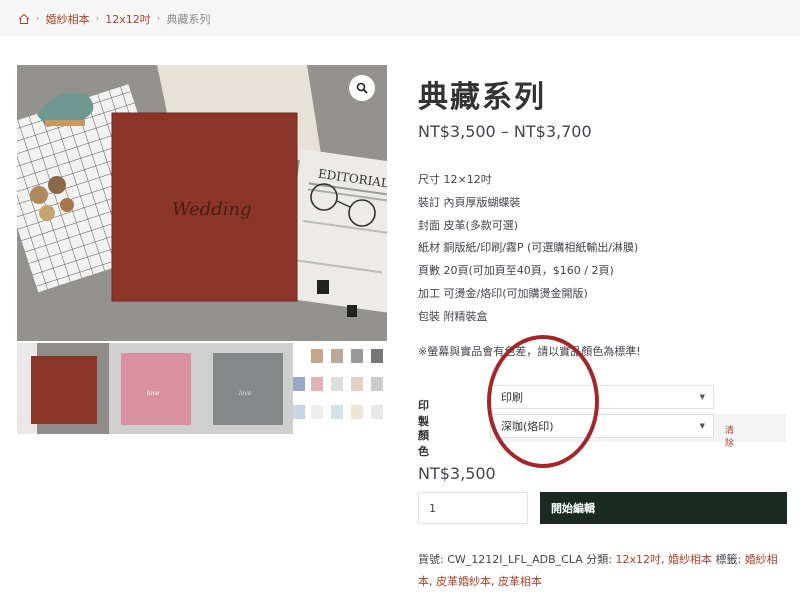 This screenshot has width=800, height=600. Describe the element at coordinates (339, 388) in the screenshot. I see `thumbnail-swatches` at that location.